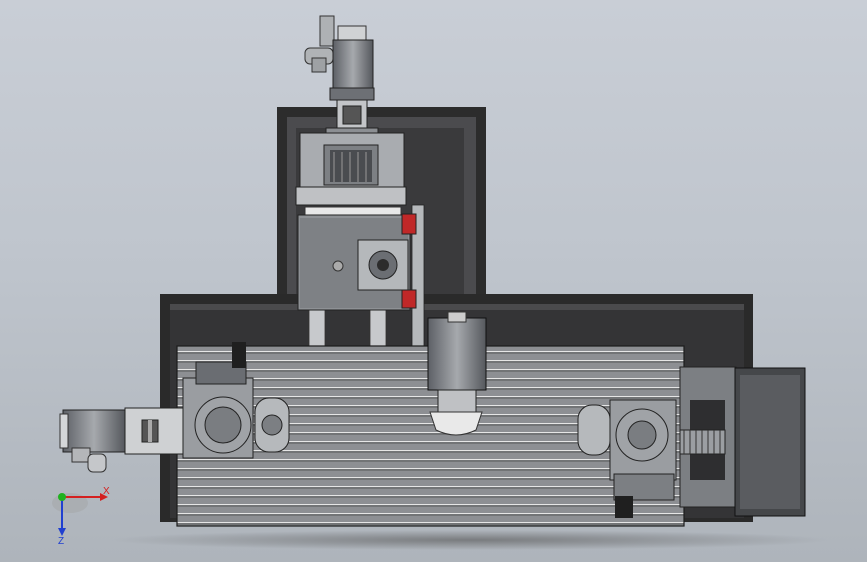 This screenshot has width=867, height=562. Describe the element at coordinates (457, 373) in the screenshot. I see `spindle` at that location.